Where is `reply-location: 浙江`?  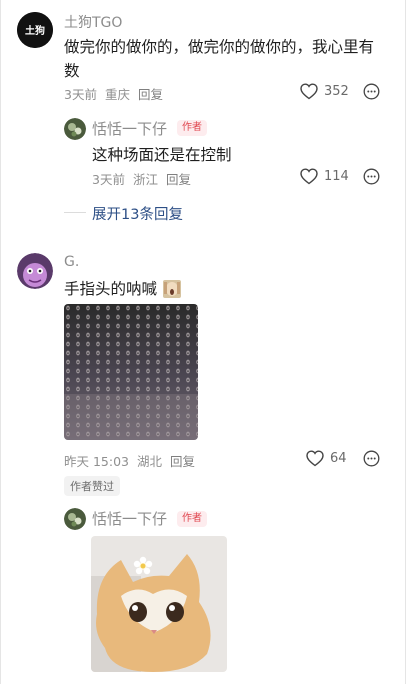
reply-location: 浙江 is located at coordinates (145, 179).